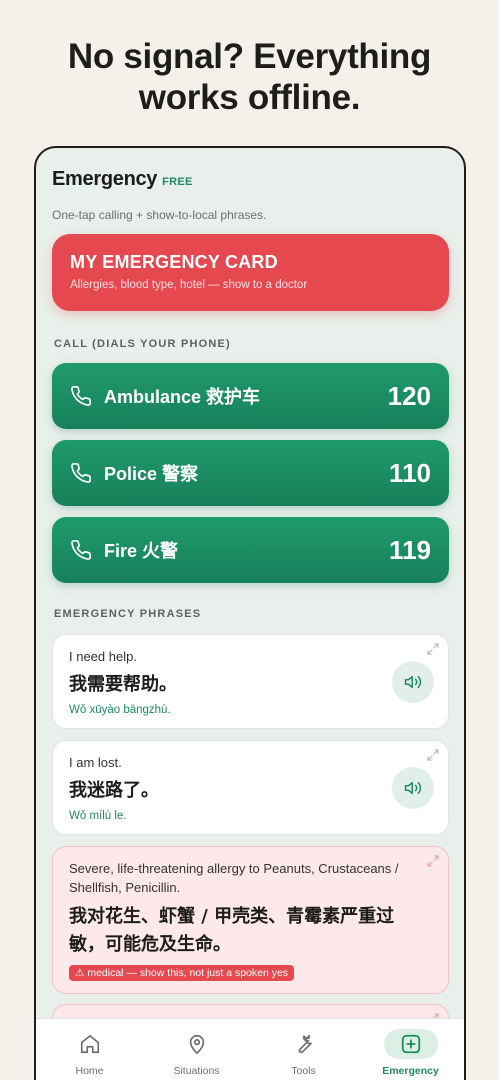 The height and width of the screenshot is (1080, 499). What do you see at coordinates (249, 77) in the screenshot?
I see `promo-headline: No signal? Everything works offline.` at bounding box center [249, 77].